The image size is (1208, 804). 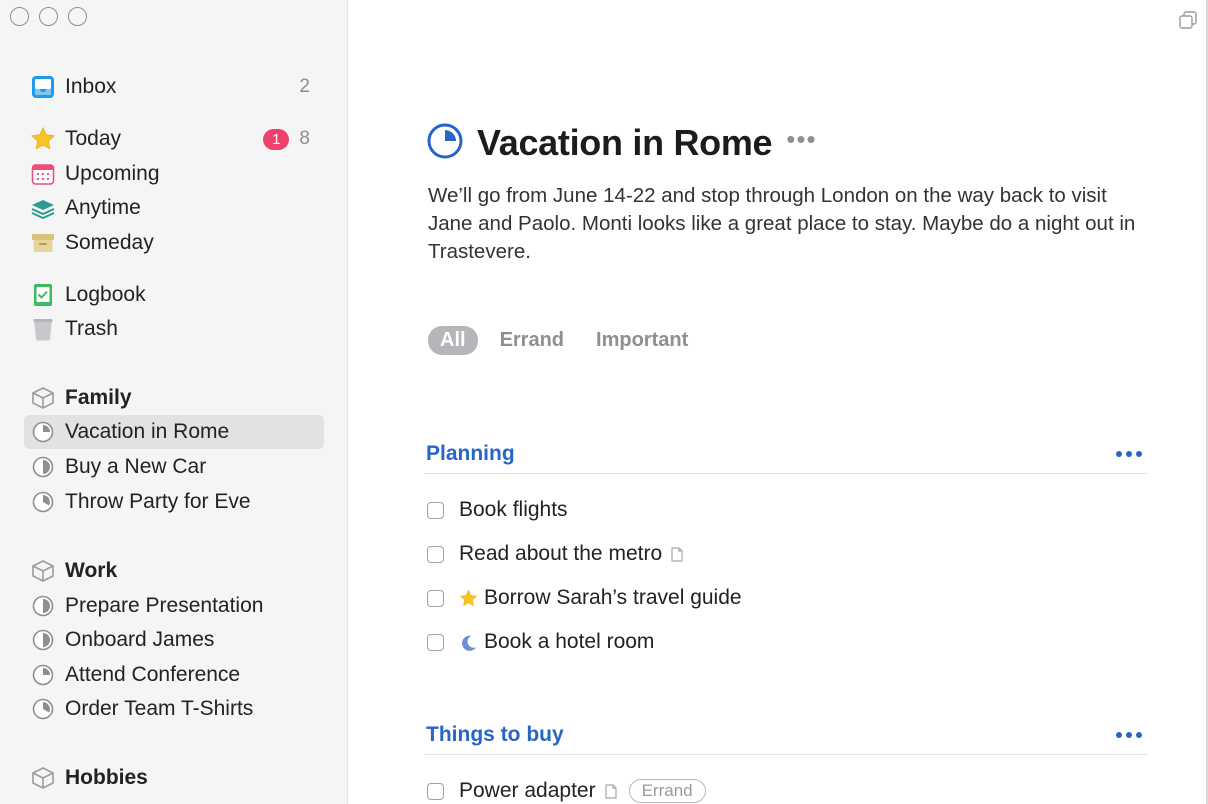 What do you see at coordinates (536, 340) in the screenshot?
I see `filter-errand: Errand` at bounding box center [536, 340].